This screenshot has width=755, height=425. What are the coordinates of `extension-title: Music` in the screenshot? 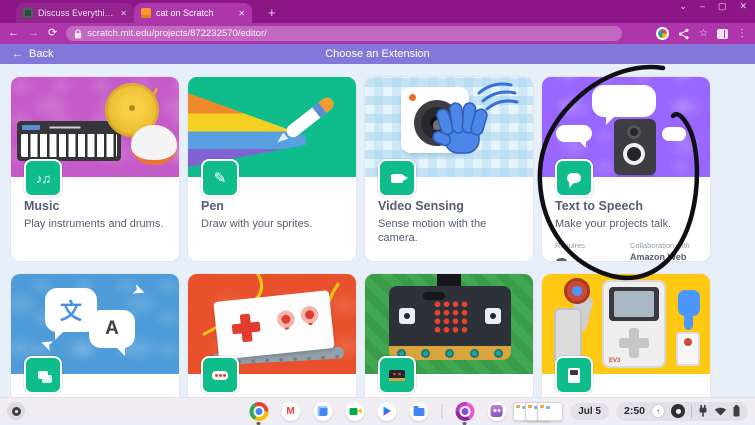 It's located at (42, 206).